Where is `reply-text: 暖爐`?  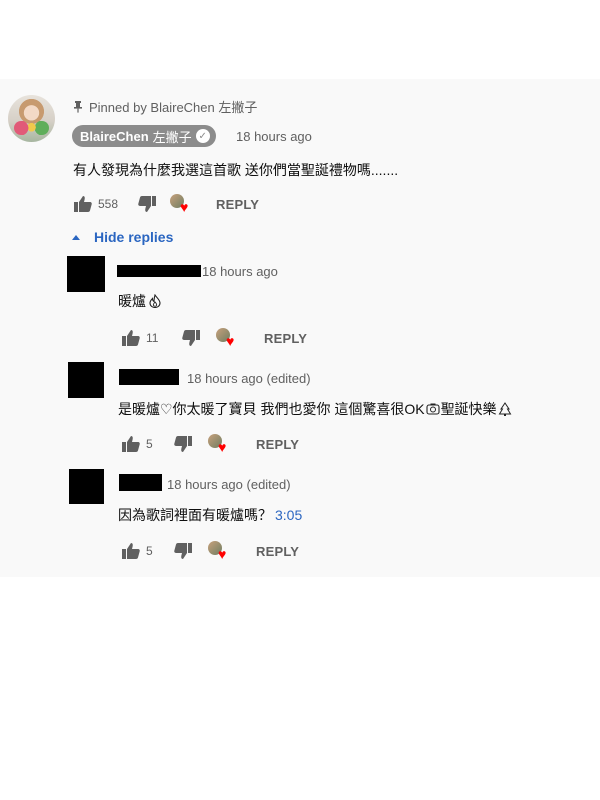 reply-text: 暖爐 is located at coordinates (132, 301).